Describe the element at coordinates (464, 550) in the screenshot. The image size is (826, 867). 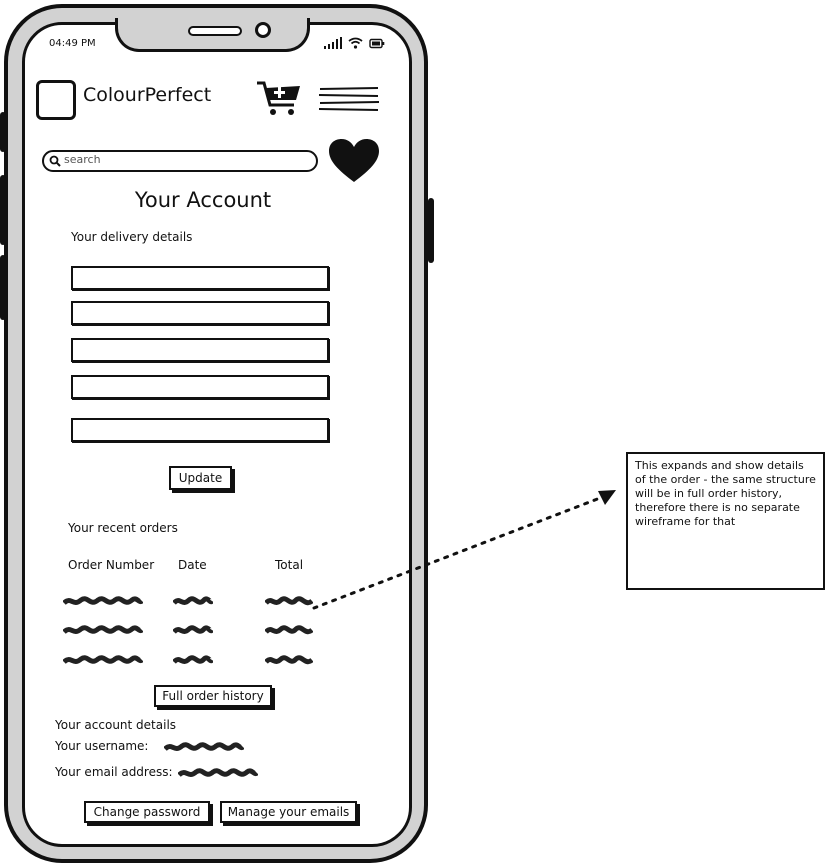
I see `annotation-arrow` at that location.